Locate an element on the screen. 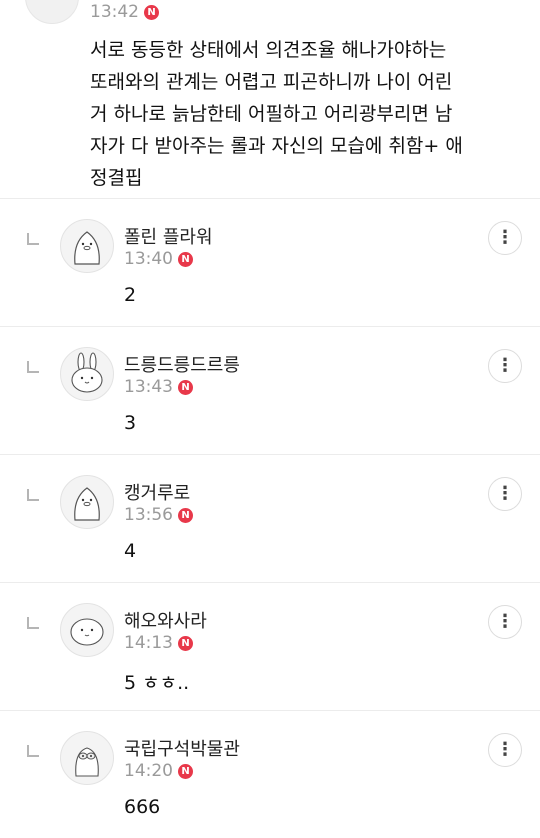 The height and width of the screenshot is (838, 540). avatar is located at coordinates (52, 12).